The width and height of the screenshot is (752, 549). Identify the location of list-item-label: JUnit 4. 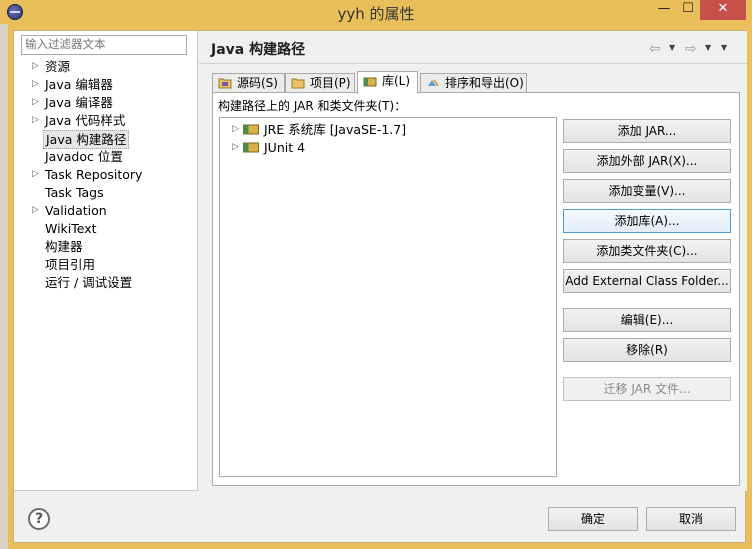
(285, 147).